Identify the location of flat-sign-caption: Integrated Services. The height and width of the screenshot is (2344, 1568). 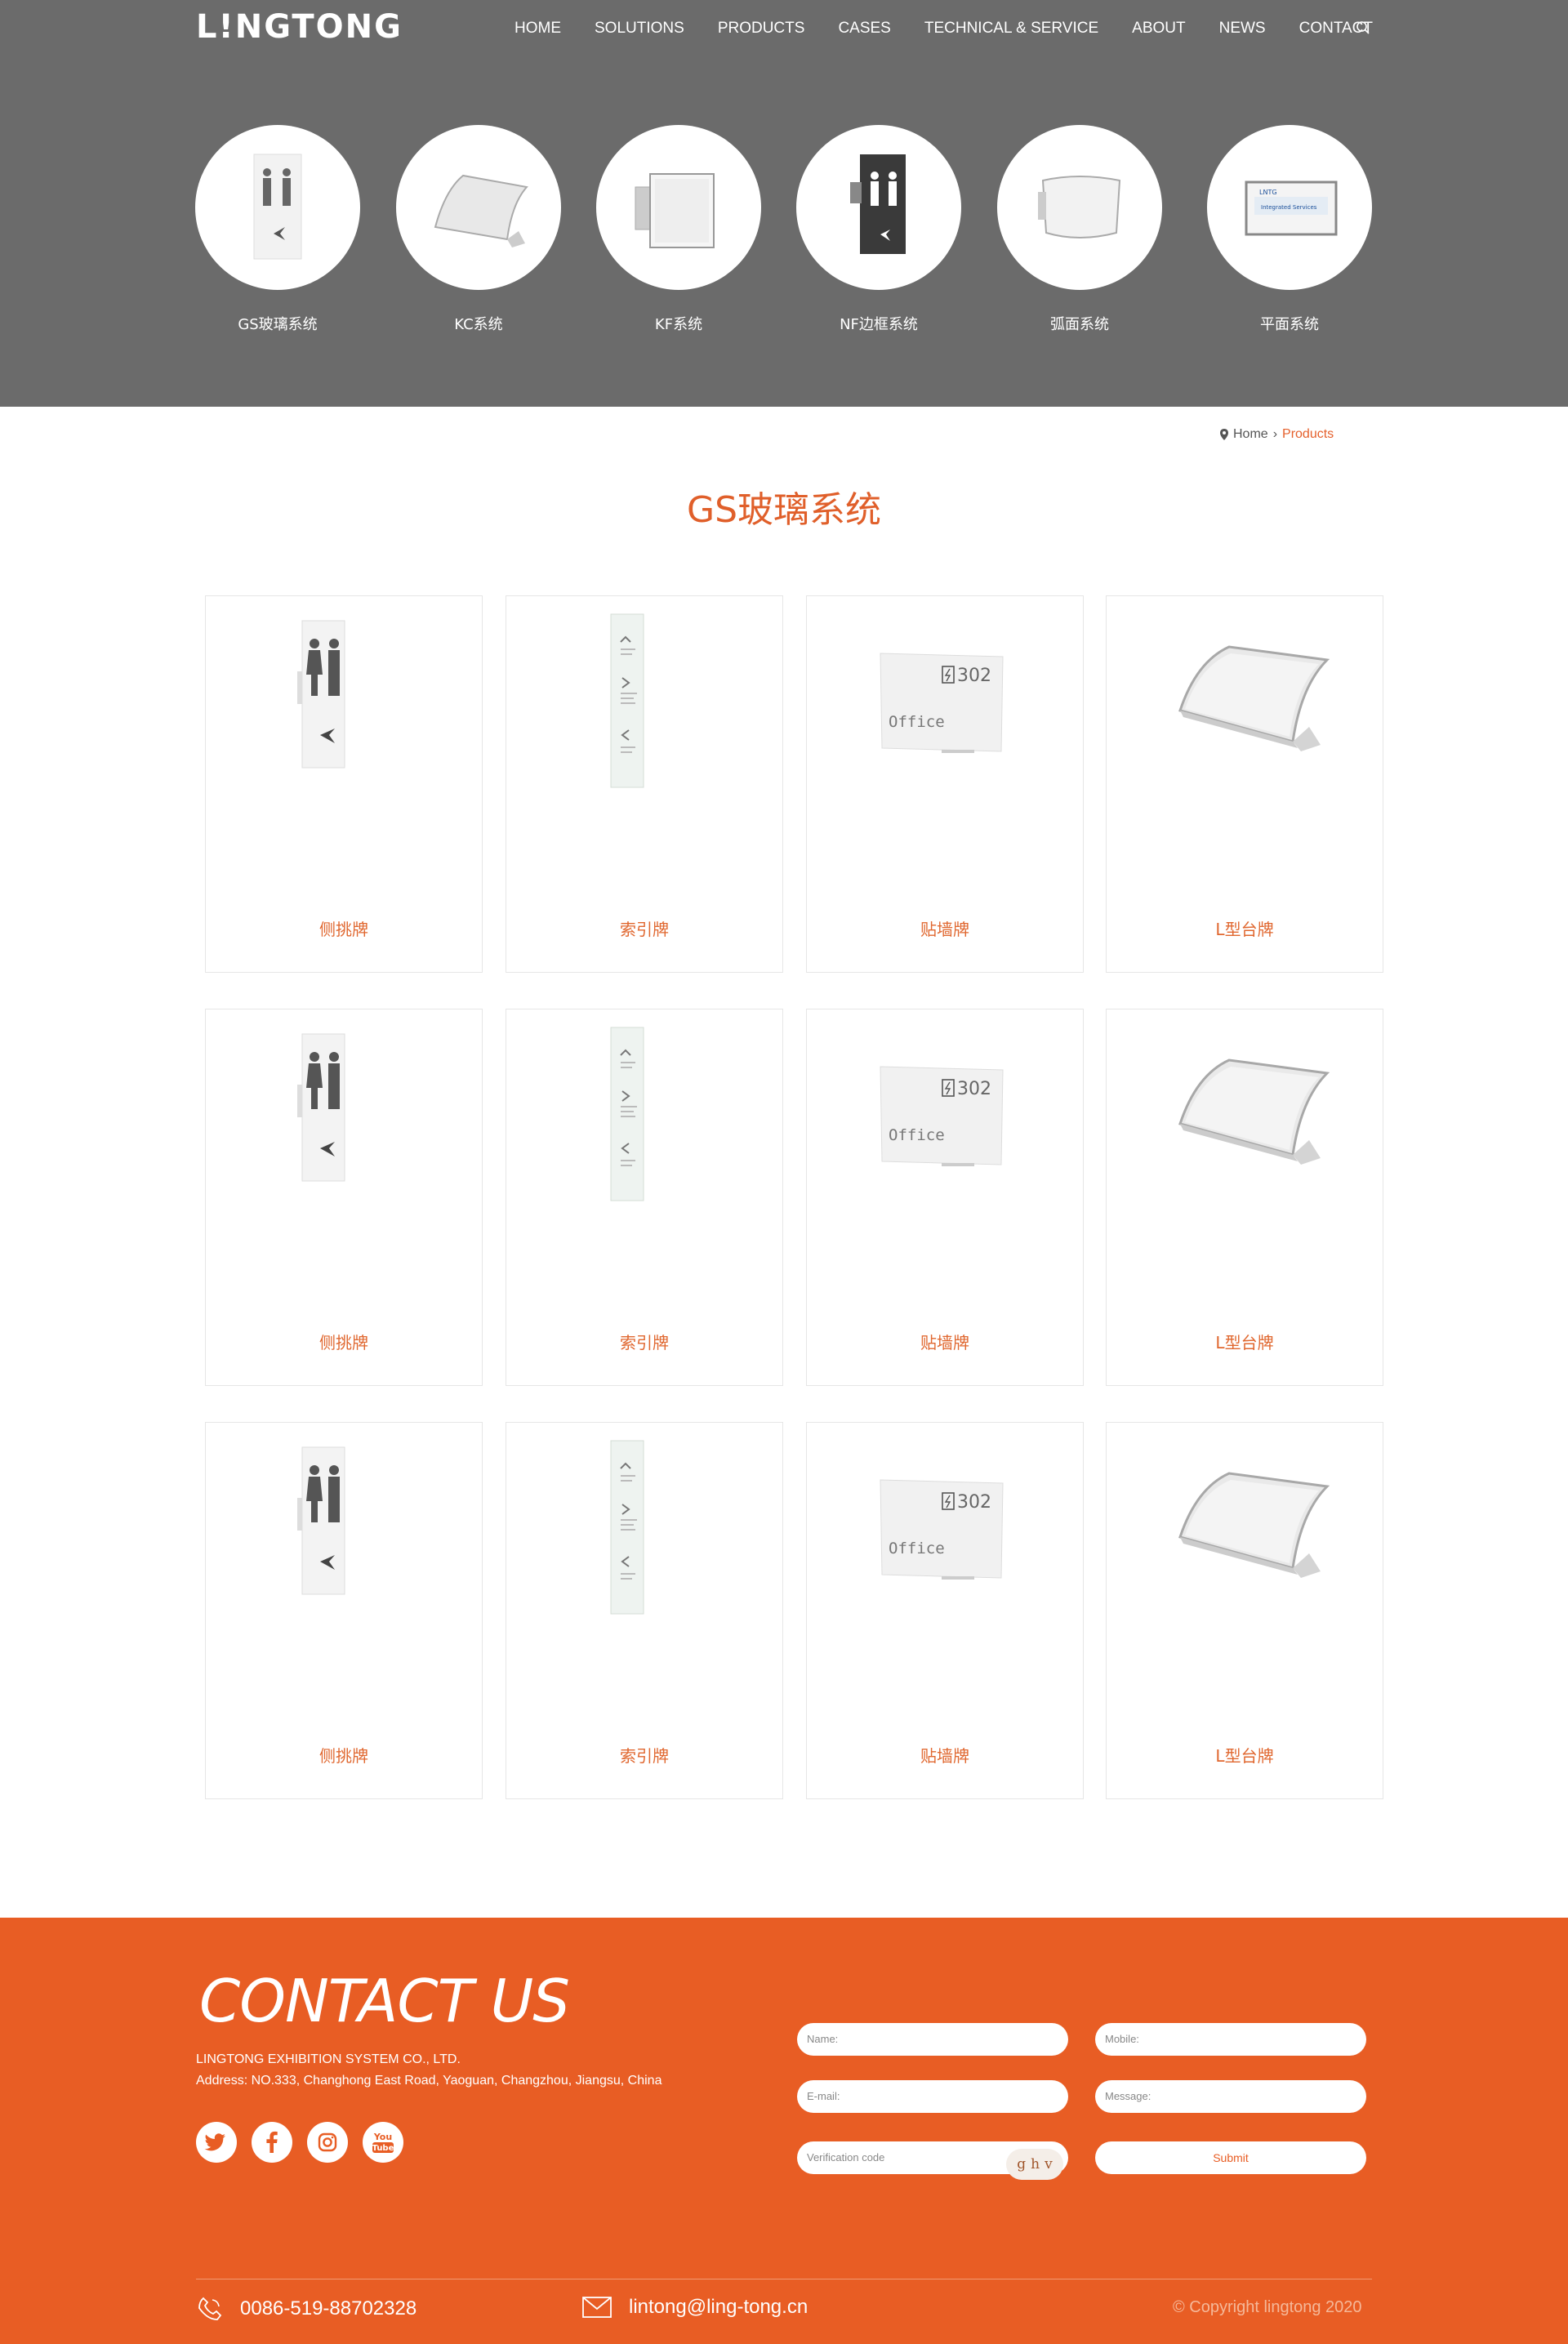
(1289, 207).